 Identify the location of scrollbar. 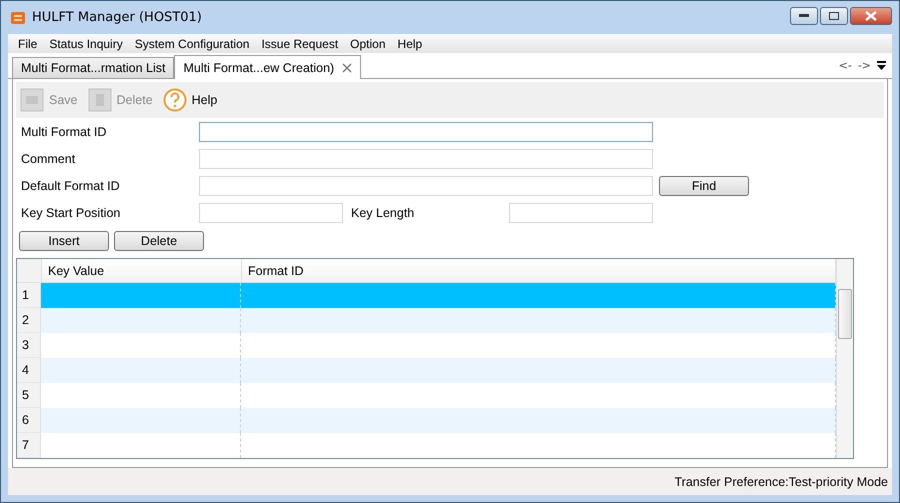
(844, 358).